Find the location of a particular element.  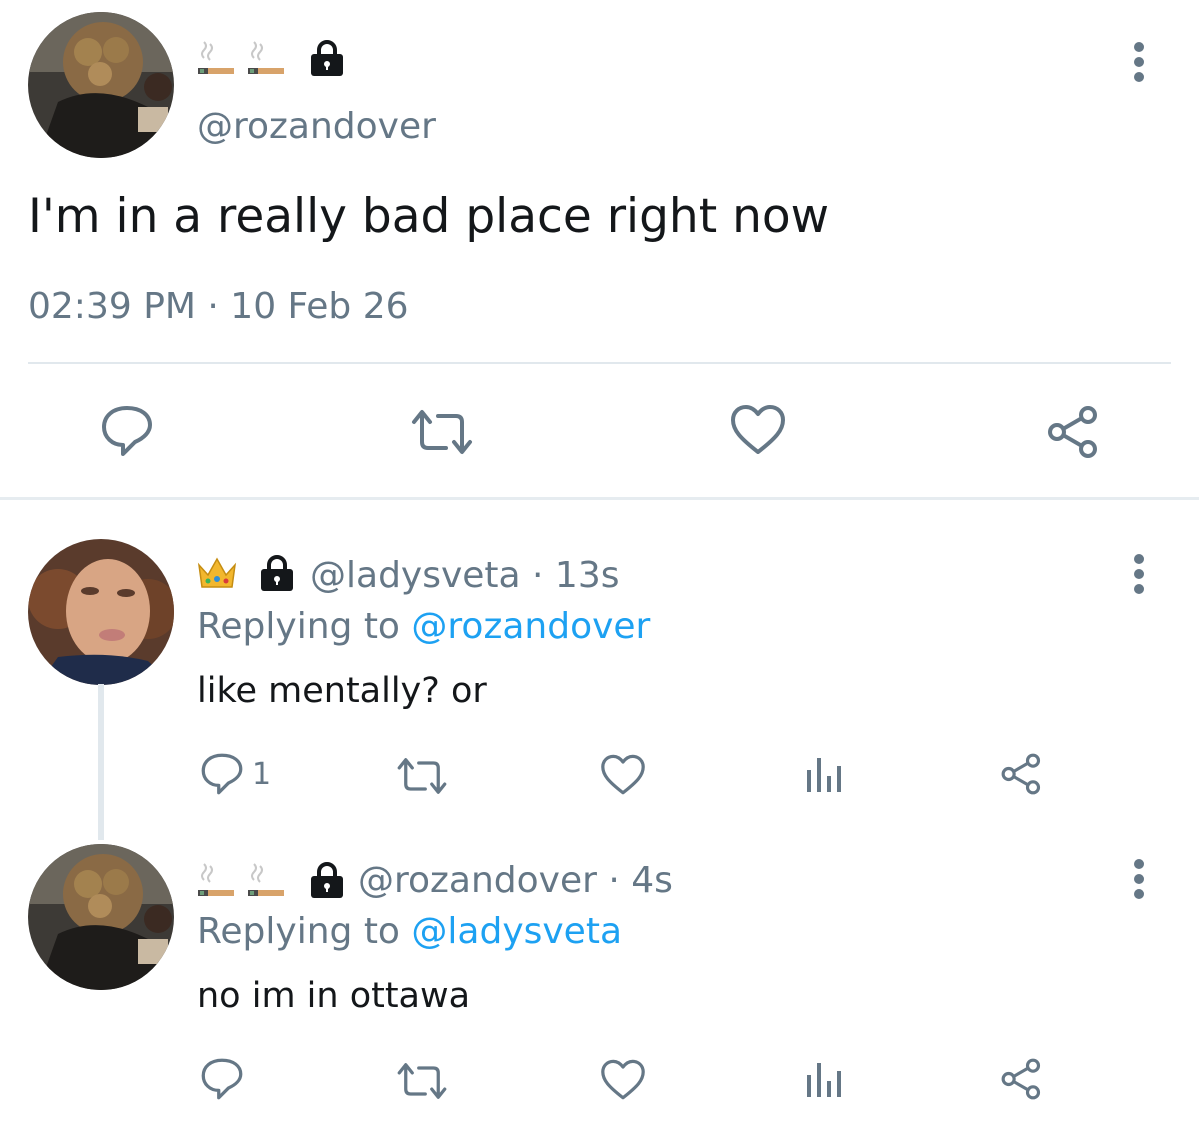

tweet-timestamp: 02:39 PM · 10 Feb 26 is located at coordinates (218, 307).